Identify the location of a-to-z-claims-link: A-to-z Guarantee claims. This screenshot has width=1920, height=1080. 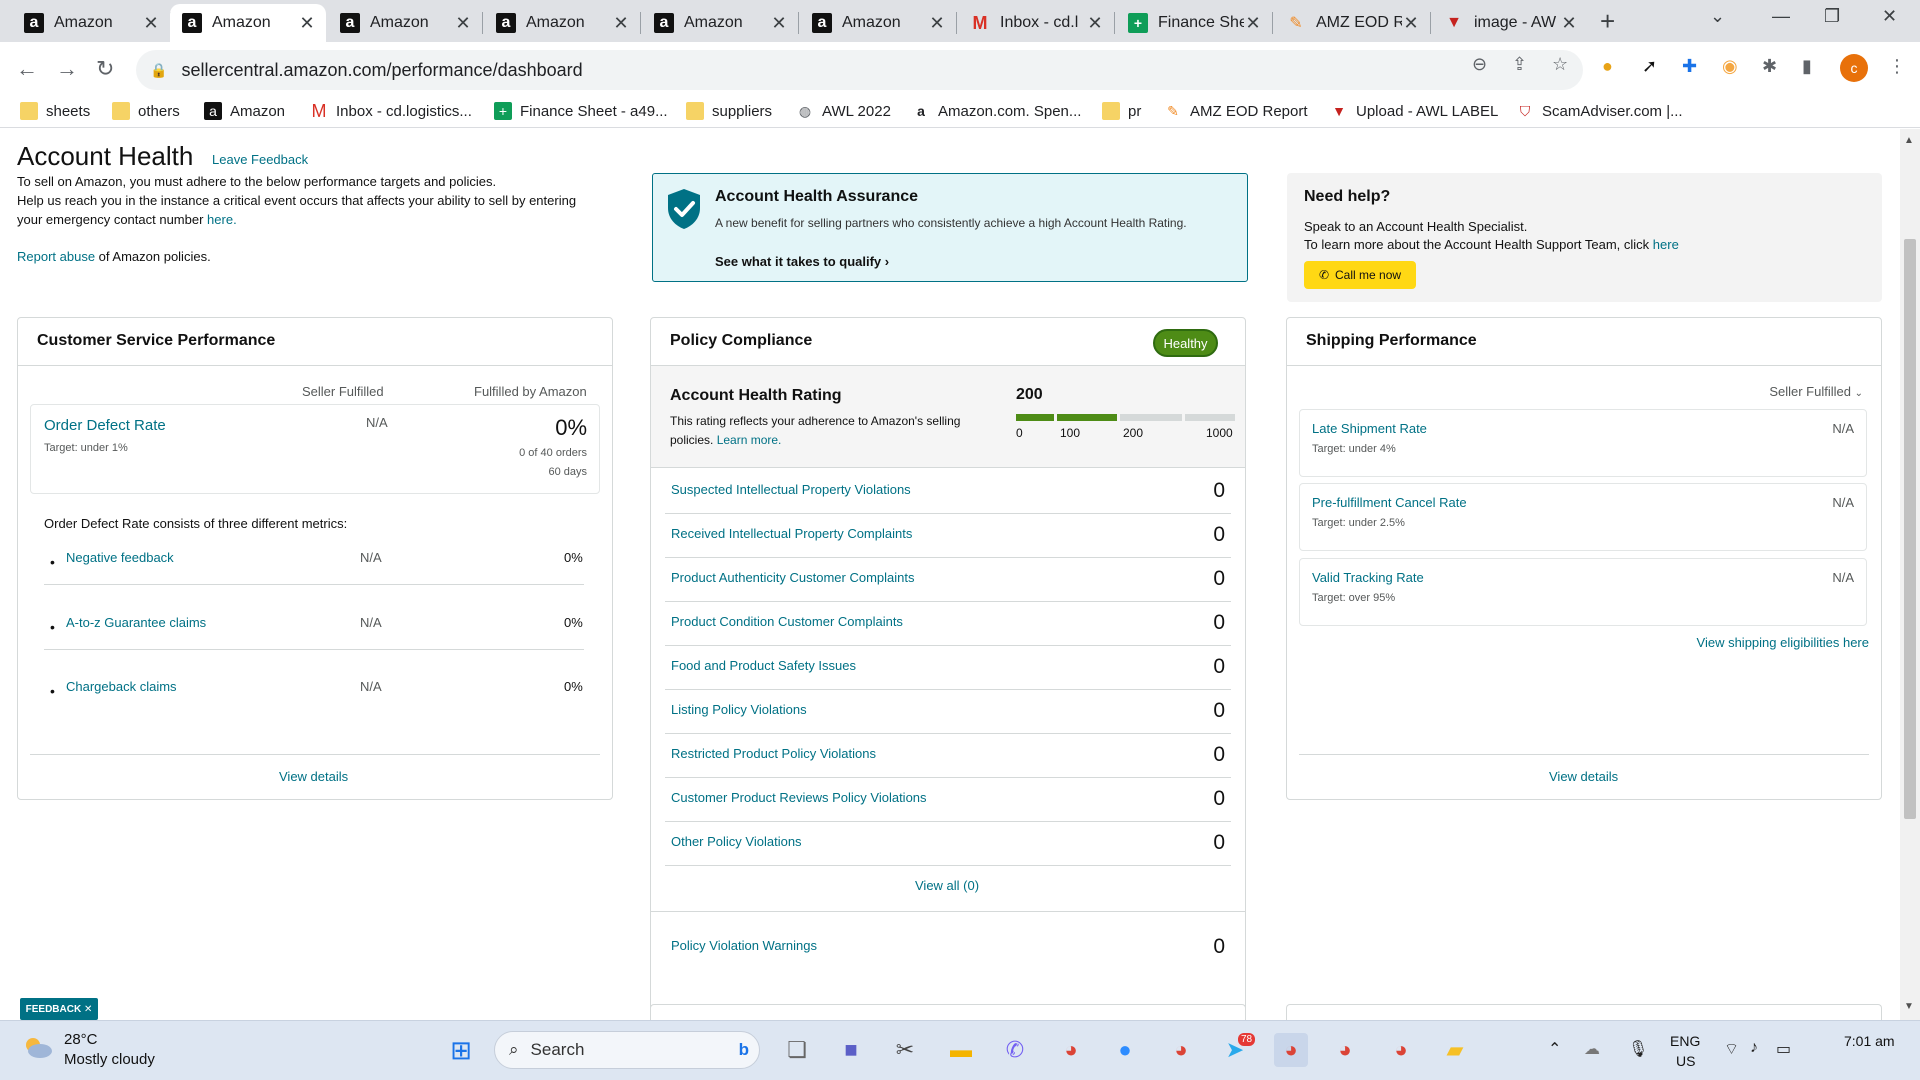
(136, 622).